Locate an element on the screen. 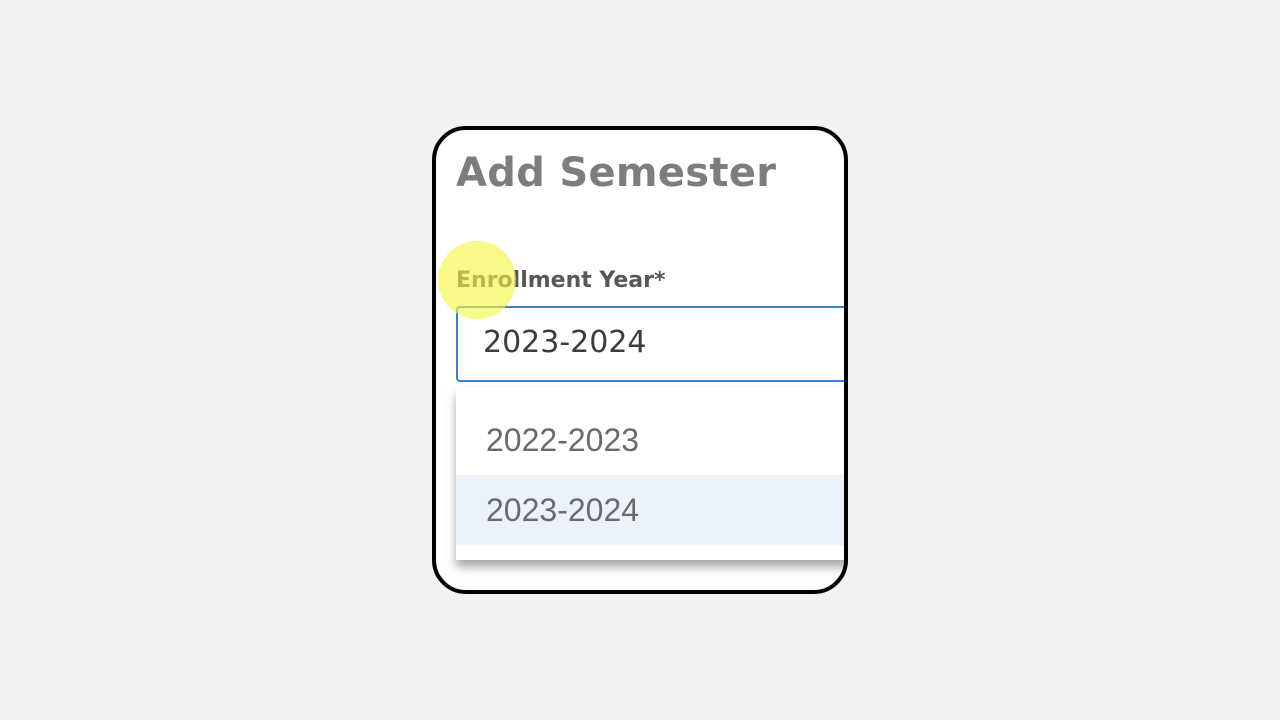  page-title: Add Semester is located at coordinates (616, 173).